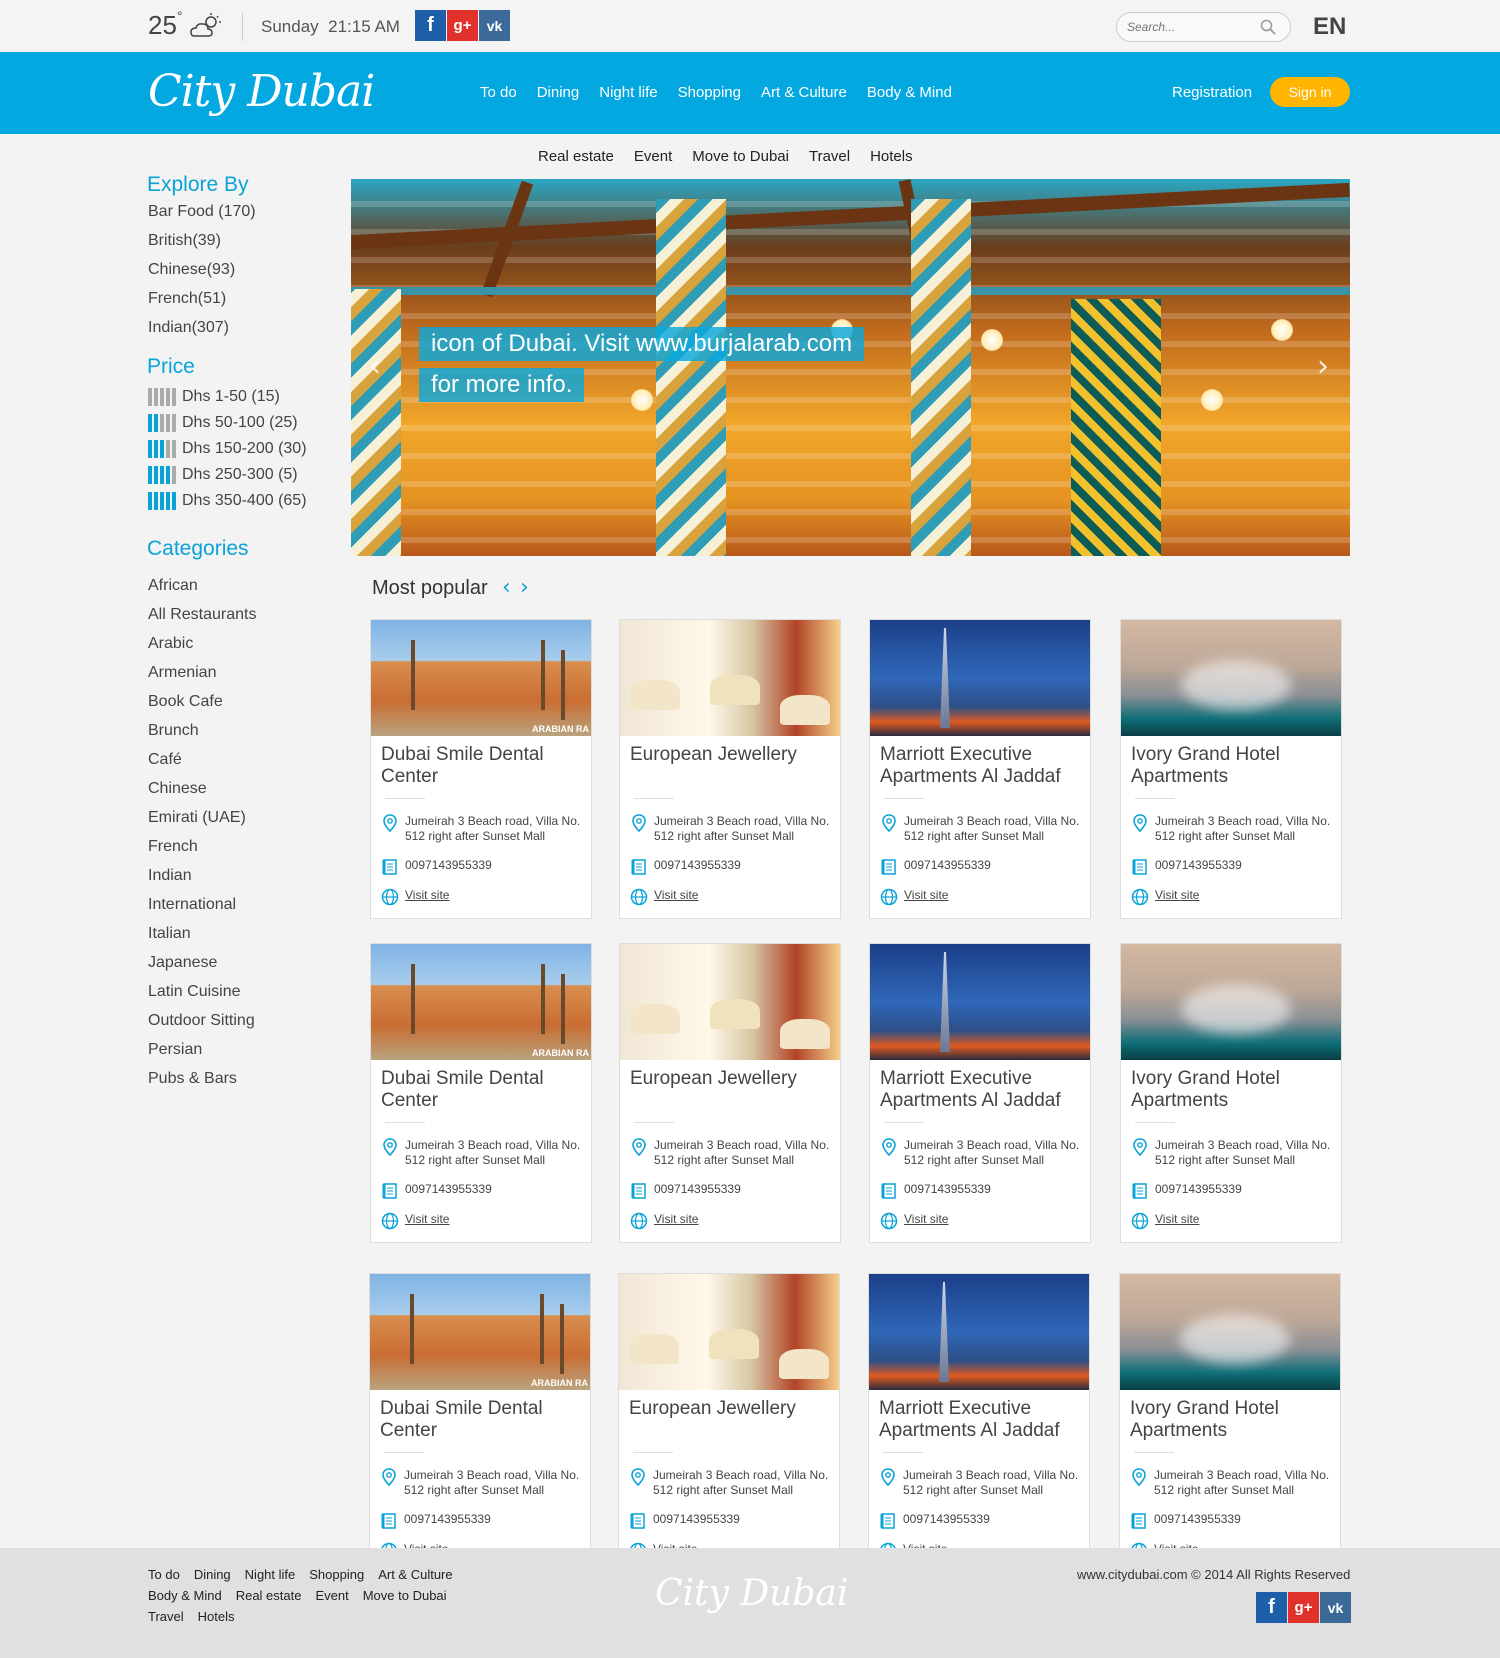  Describe the element at coordinates (415, 1574) in the screenshot. I see `footer-nav-link: Art & Culture` at that location.